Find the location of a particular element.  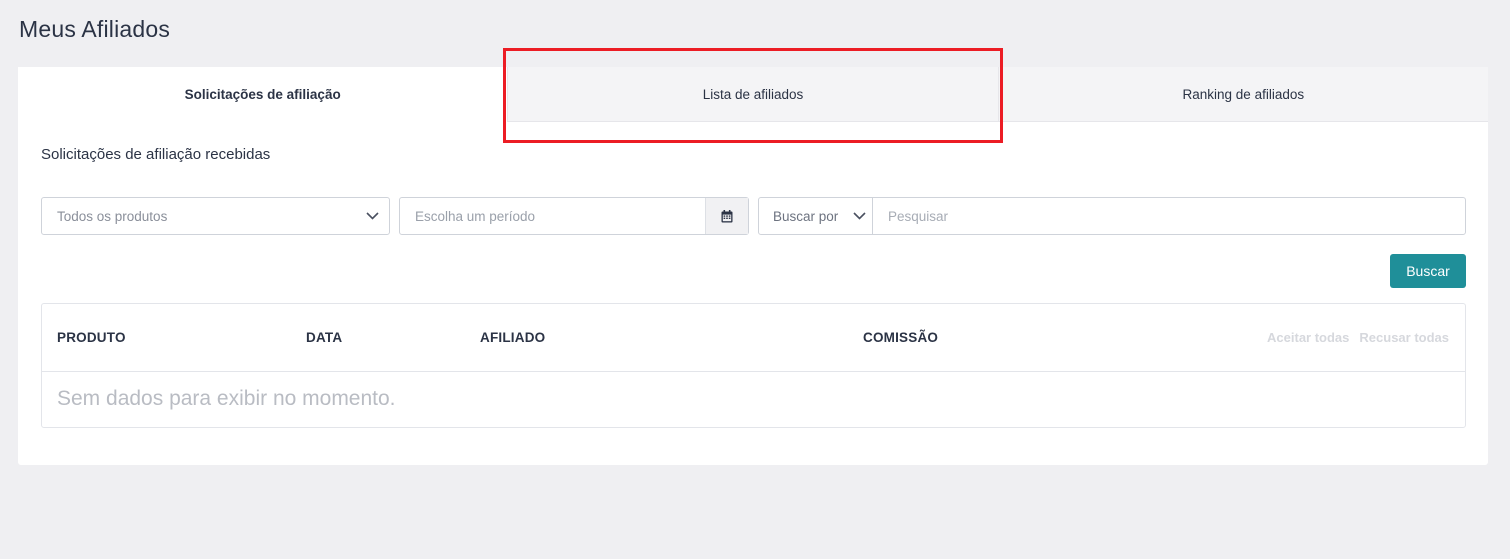

period-picker: Escolha um período is located at coordinates (574, 216).